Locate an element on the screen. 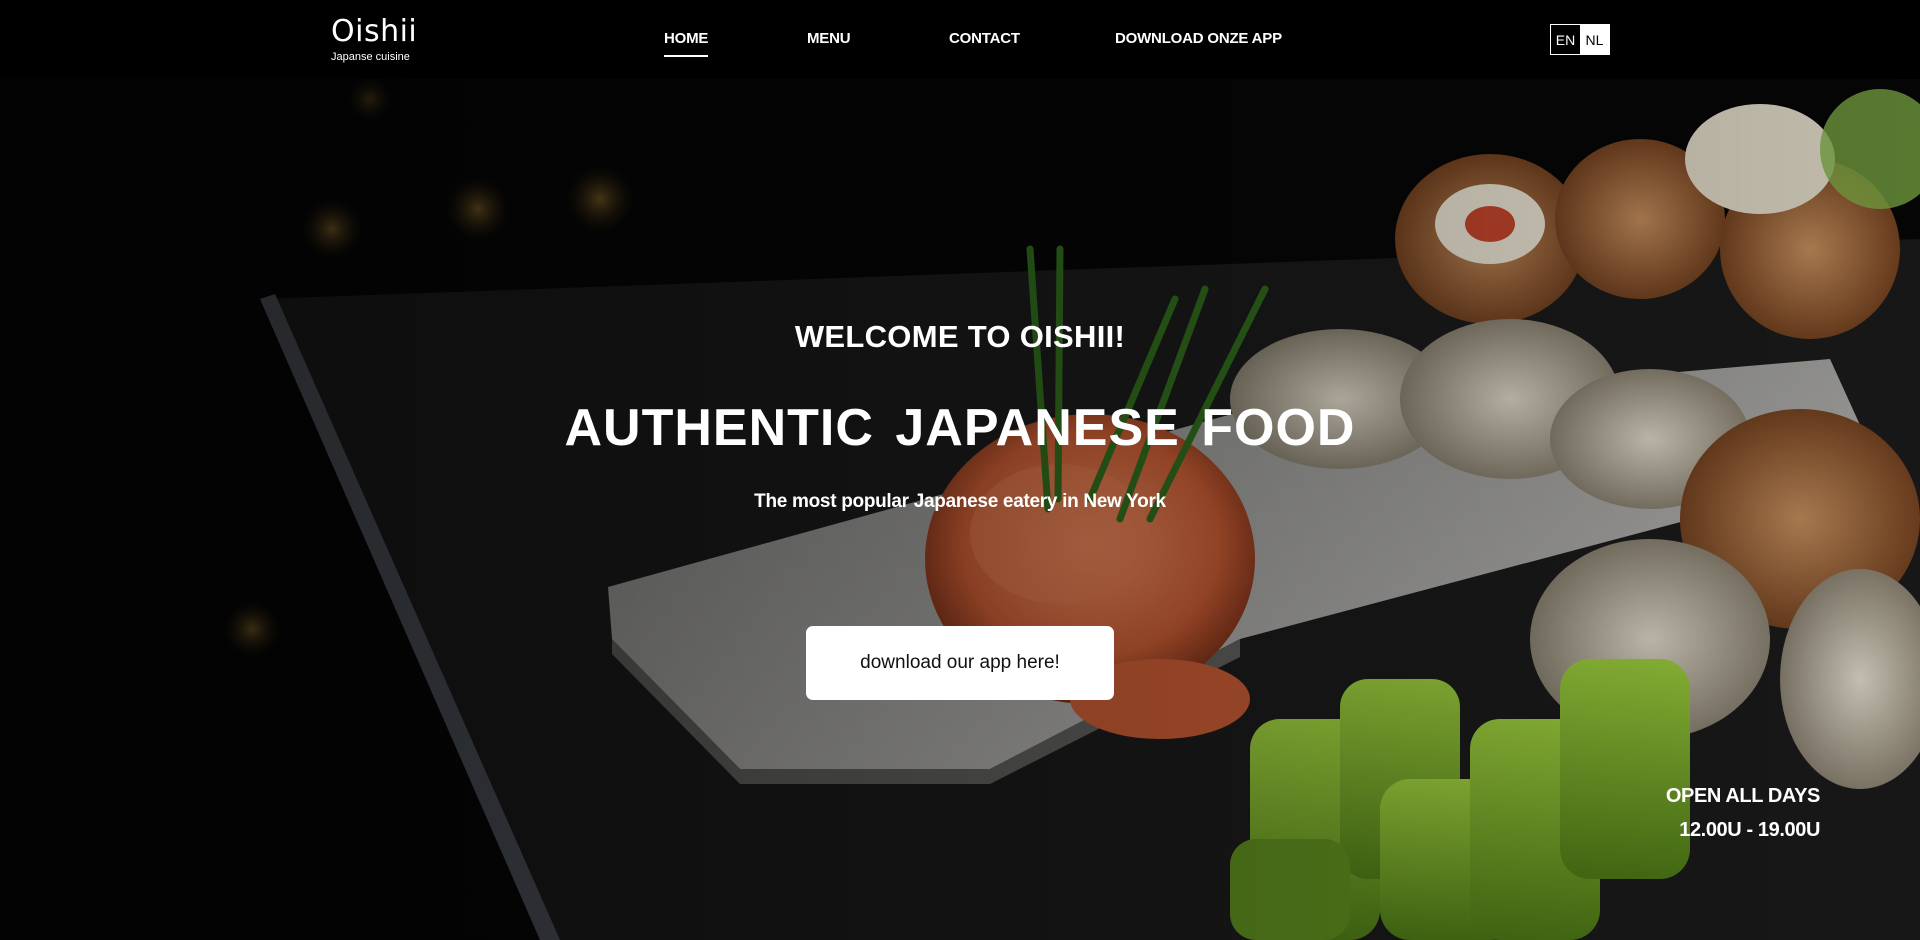  language-en-button: EN is located at coordinates (1565, 39).